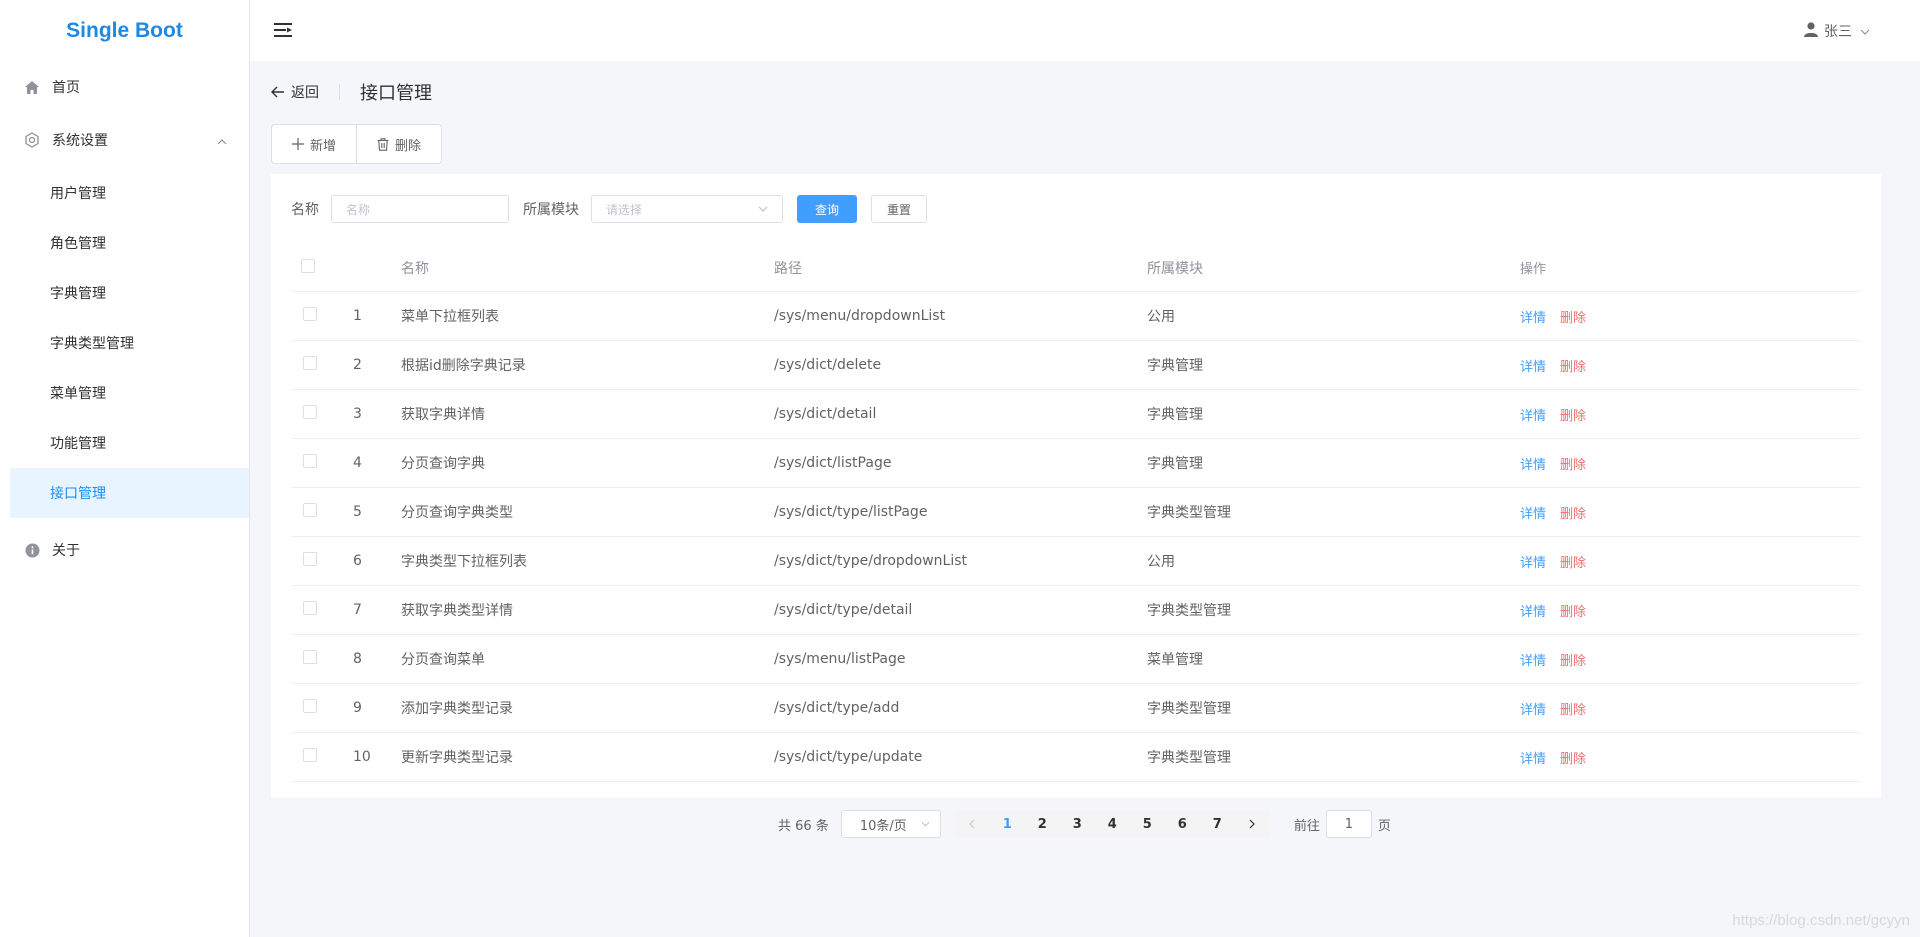 The width and height of the screenshot is (1920, 937). Describe the element at coordinates (124, 31) in the screenshot. I see `app-logo: Single Boot` at that location.